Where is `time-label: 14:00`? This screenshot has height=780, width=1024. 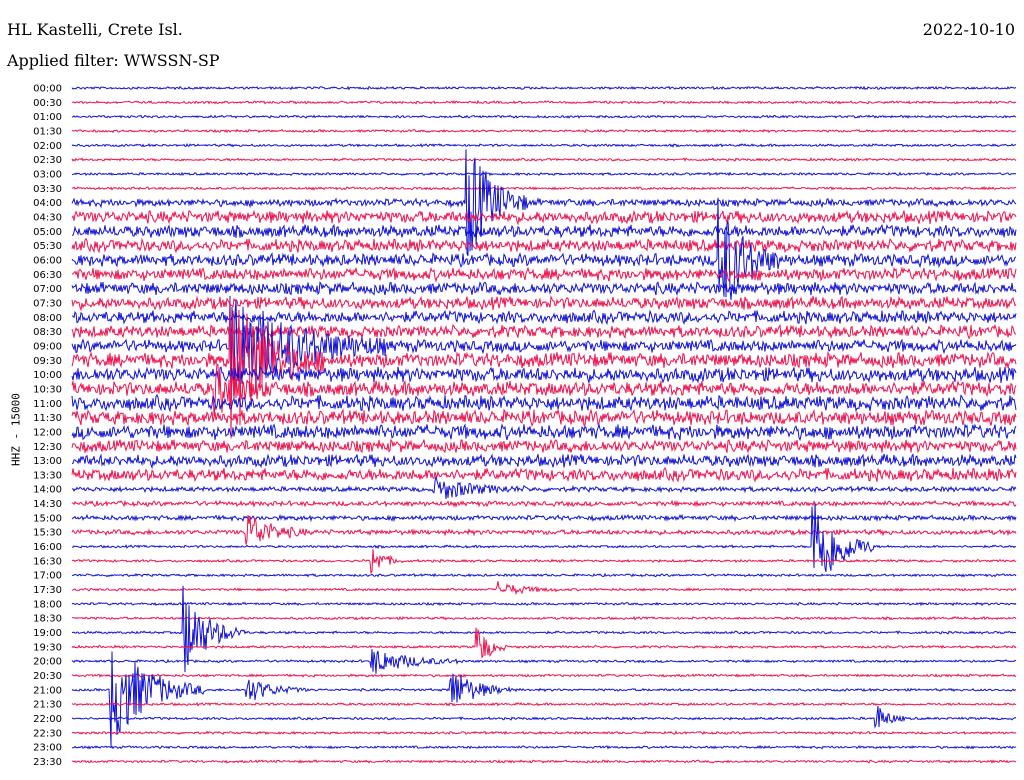 time-label: 14:00 is located at coordinates (47, 490).